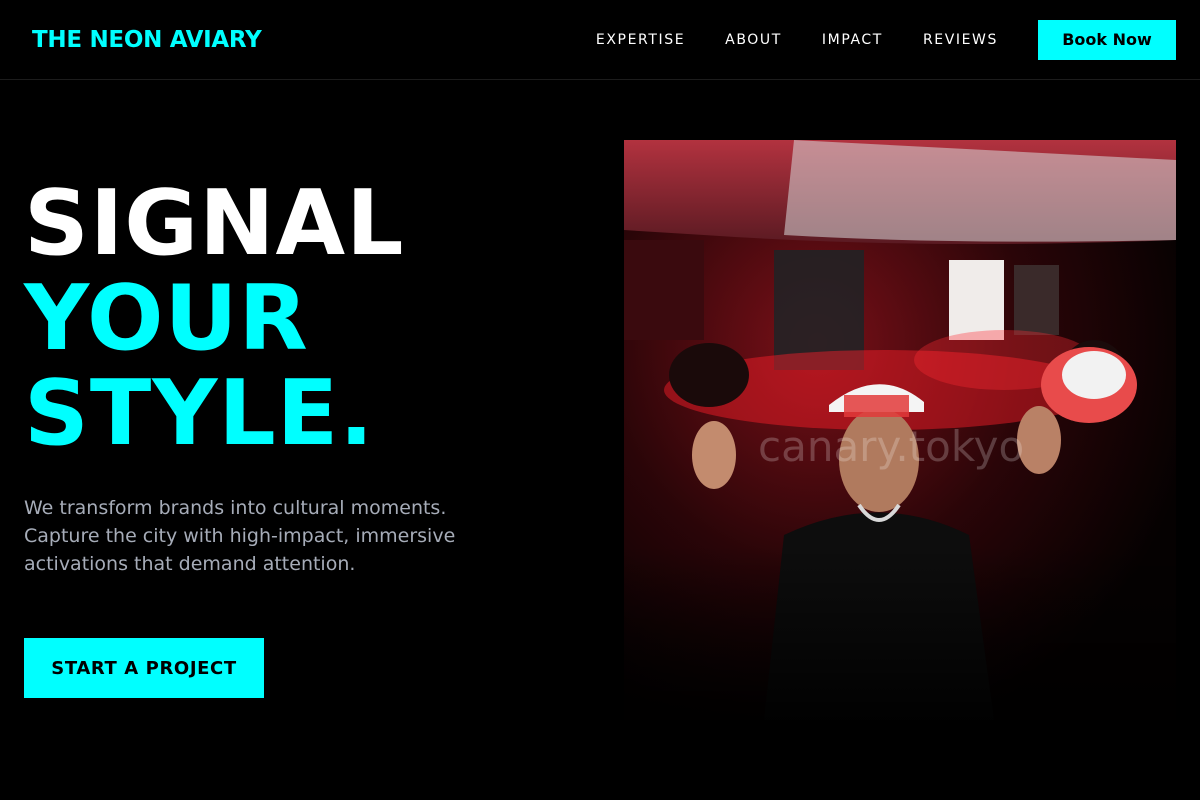  Describe the element at coordinates (166, 318) in the screenshot. I see `headline-line-your: YOUR` at that location.